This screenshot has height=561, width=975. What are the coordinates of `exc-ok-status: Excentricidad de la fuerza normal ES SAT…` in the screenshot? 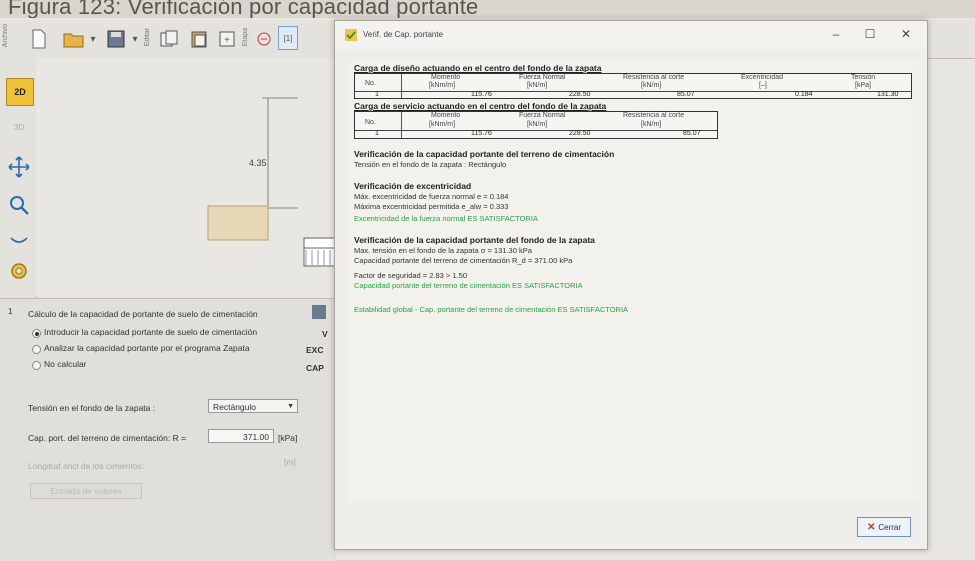 It's located at (446, 218).